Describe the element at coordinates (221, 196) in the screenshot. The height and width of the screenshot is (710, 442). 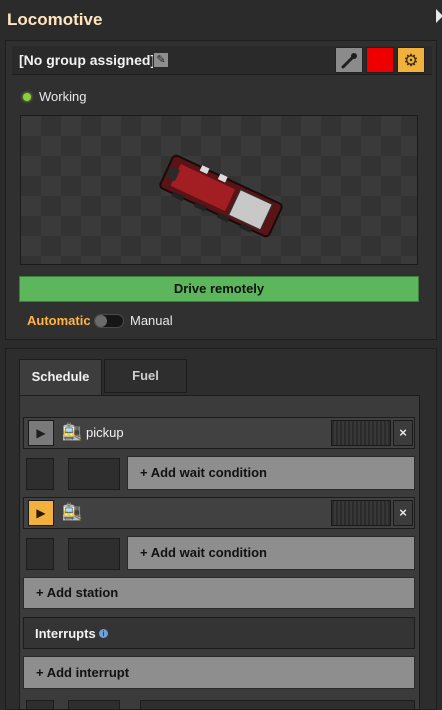
I see `locomotive-image` at that location.